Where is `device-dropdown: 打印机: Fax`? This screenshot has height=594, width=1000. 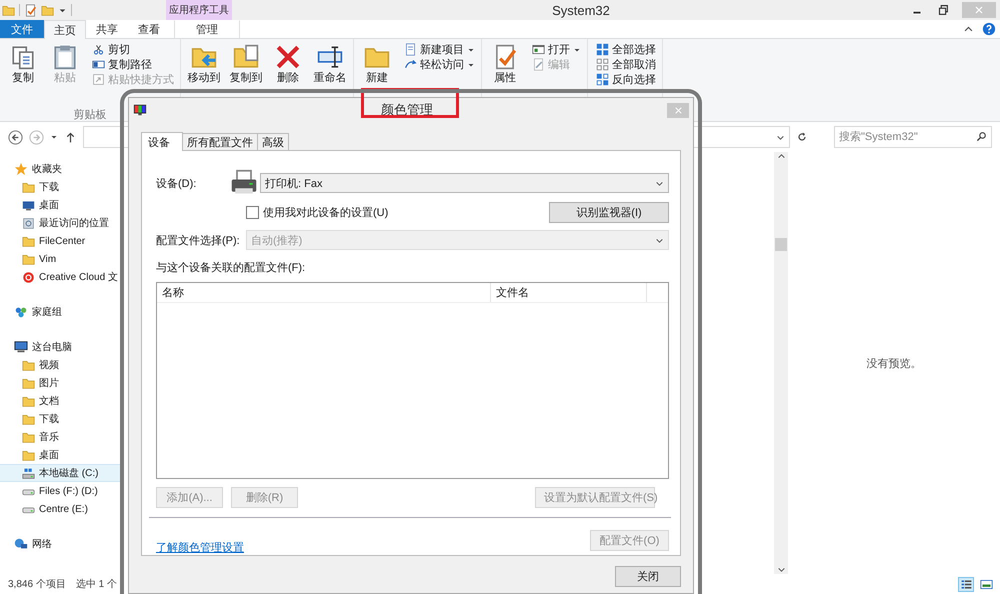
device-dropdown: 打印机: Fax is located at coordinates (464, 183).